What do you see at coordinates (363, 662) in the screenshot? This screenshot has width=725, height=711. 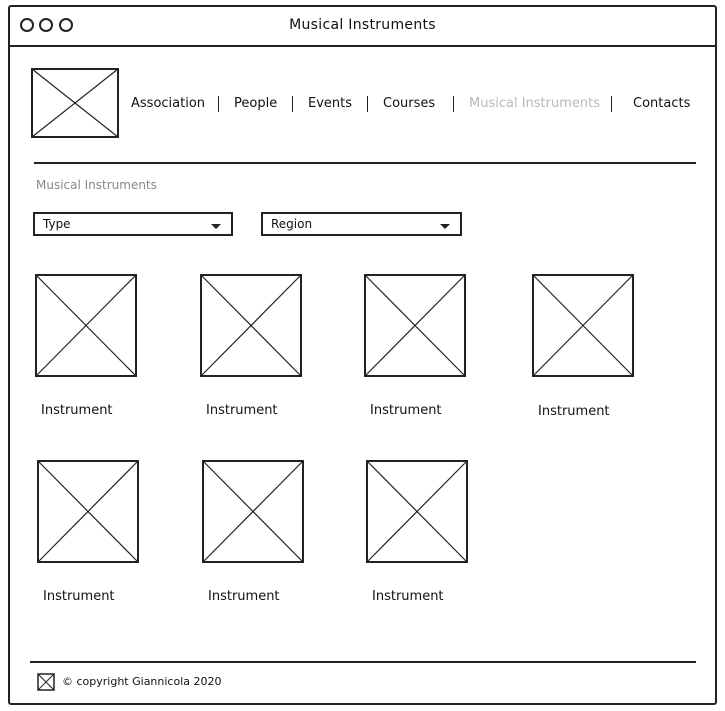 I see `footer-divider` at bounding box center [363, 662].